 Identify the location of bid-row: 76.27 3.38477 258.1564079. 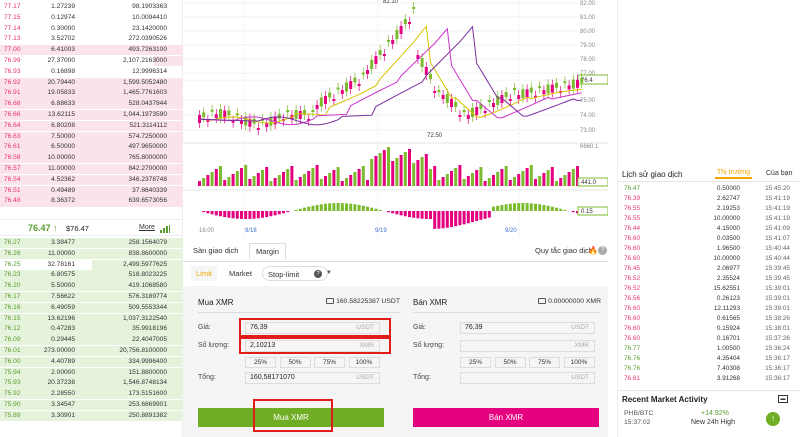
(91, 243).